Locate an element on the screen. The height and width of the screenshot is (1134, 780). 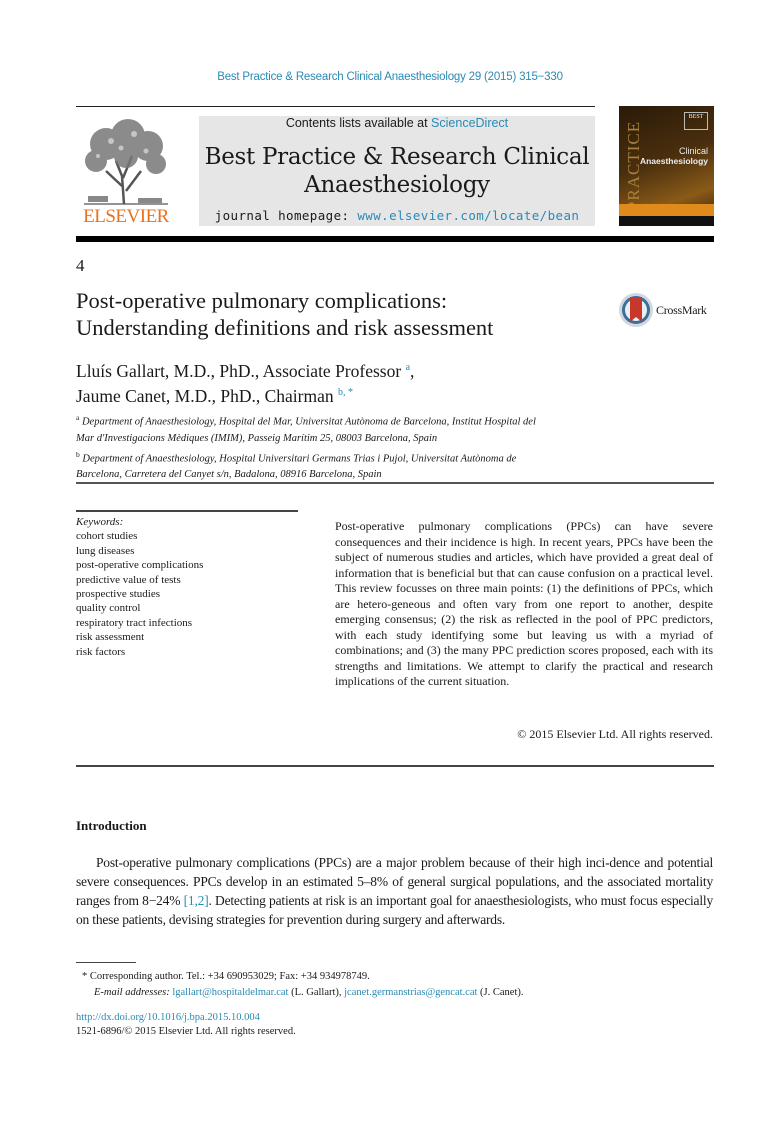
section-rule is located at coordinates (395, 483).